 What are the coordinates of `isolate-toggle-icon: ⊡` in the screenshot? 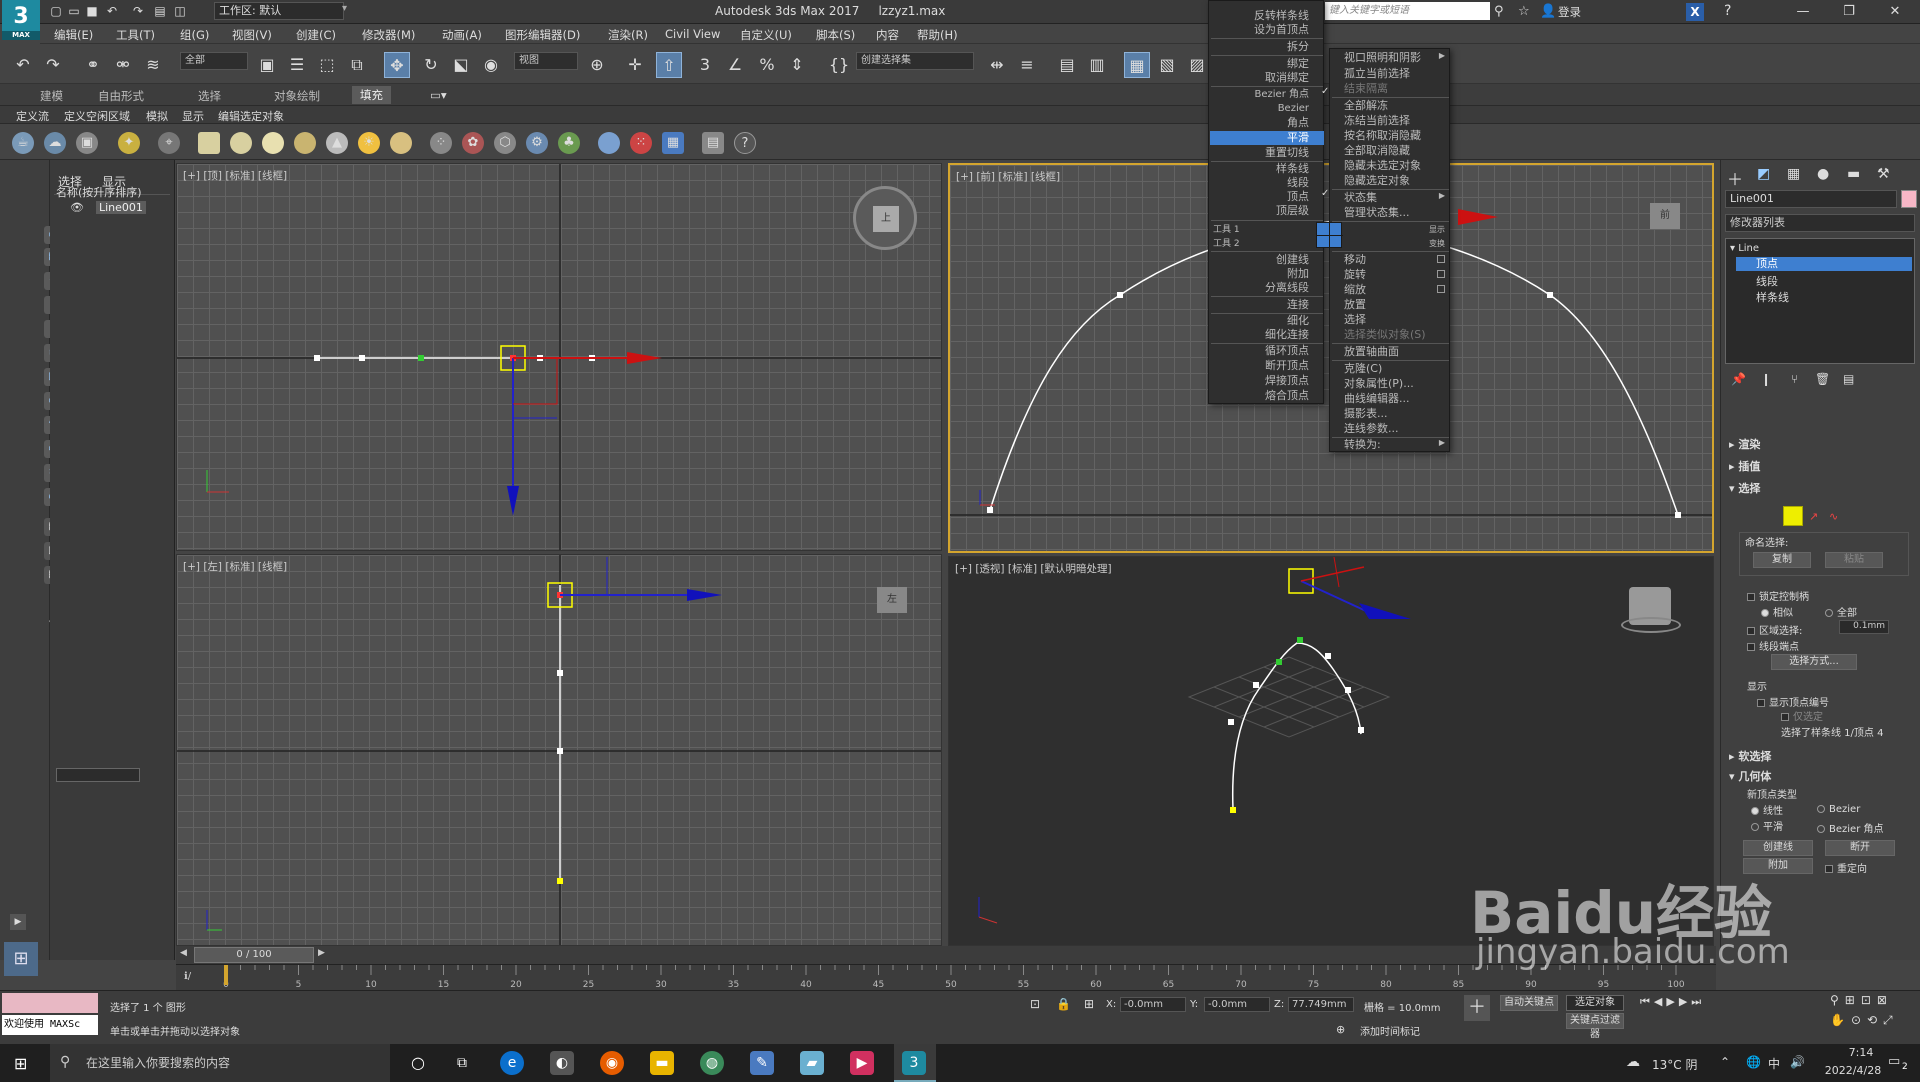 It's located at (1035, 1004).